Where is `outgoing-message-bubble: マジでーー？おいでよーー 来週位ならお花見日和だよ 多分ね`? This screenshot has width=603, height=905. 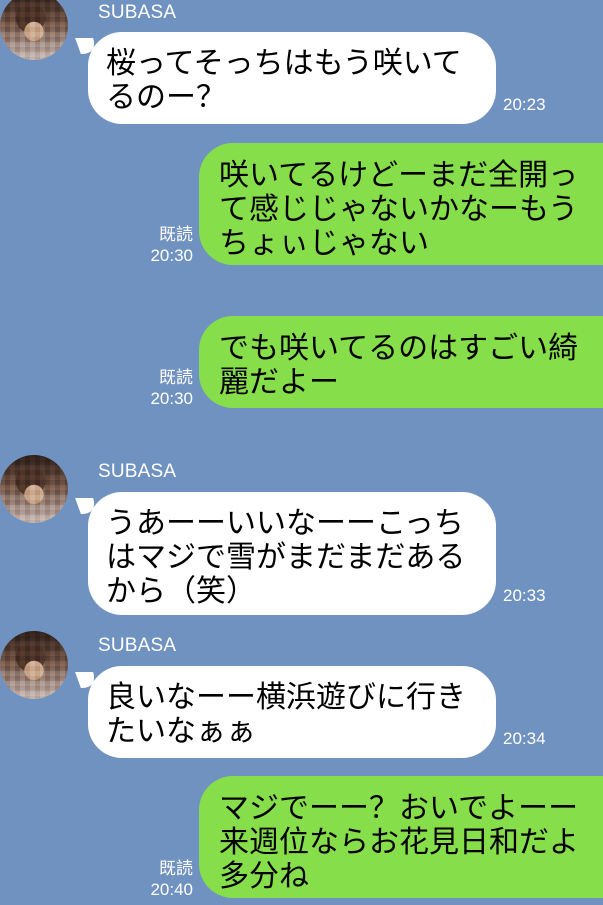
outgoing-message-bubble: マジでーー？おいでよーー 来週位ならお花見日和だよ 多分ね is located at coordinates (401, 837).